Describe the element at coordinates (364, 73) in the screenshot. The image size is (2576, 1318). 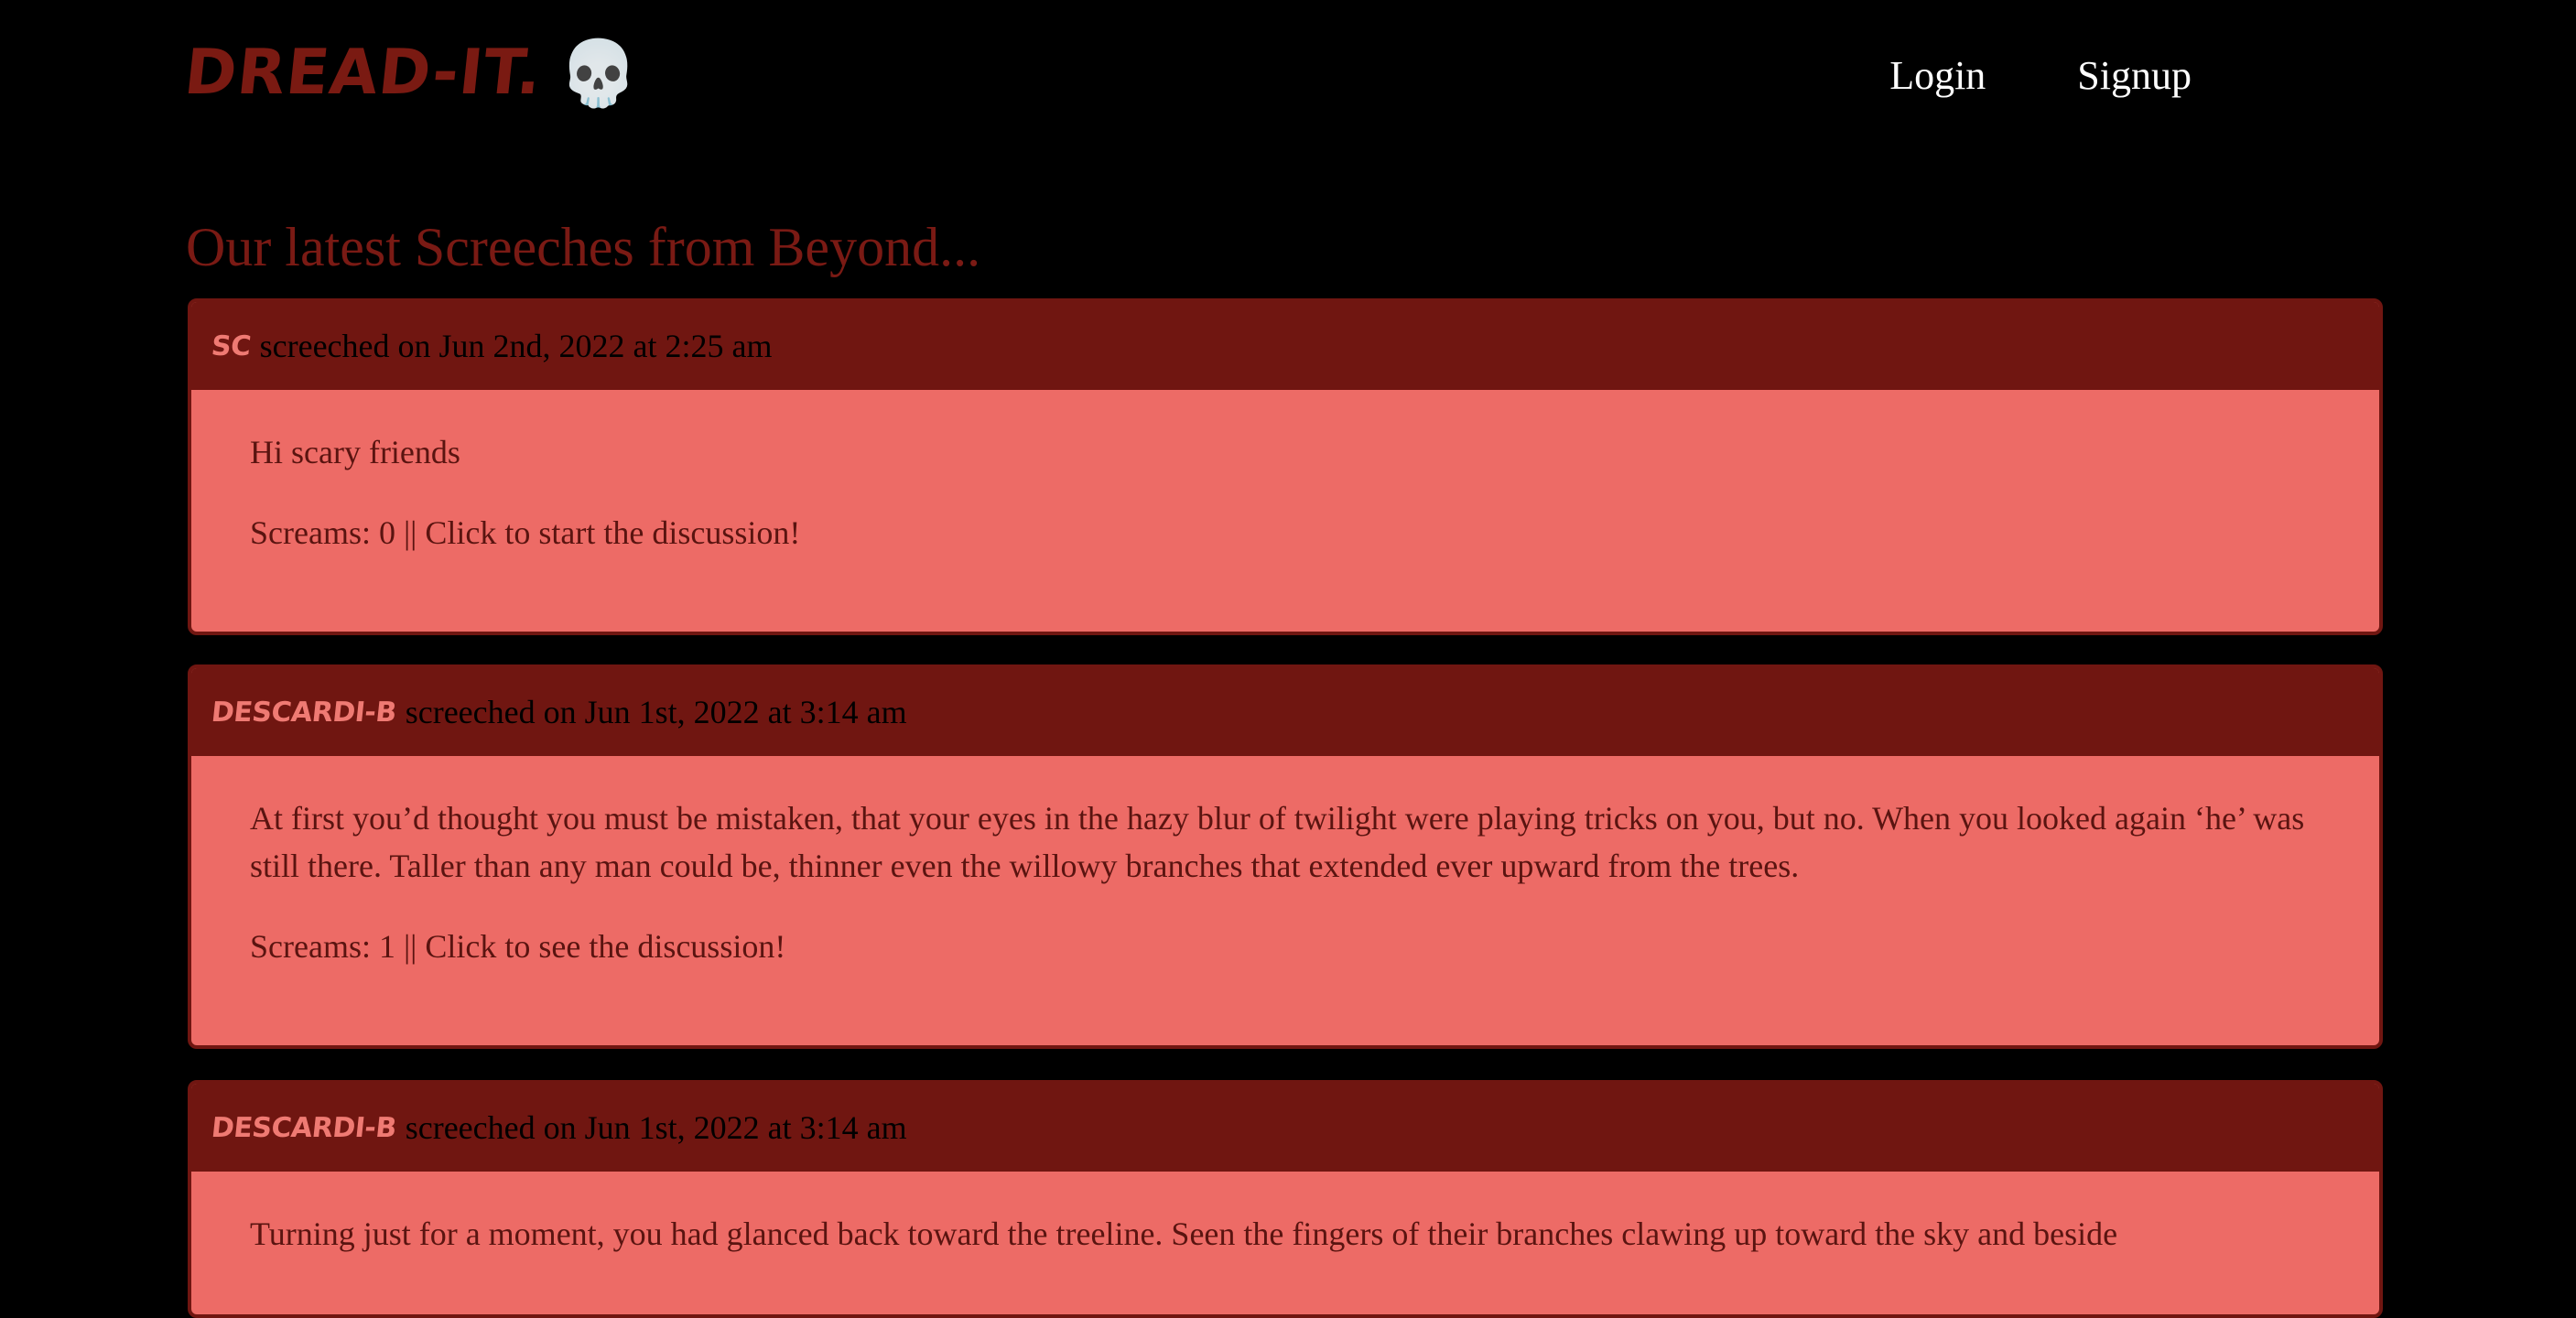
I see `brand-name: Dread-It.` at that location.